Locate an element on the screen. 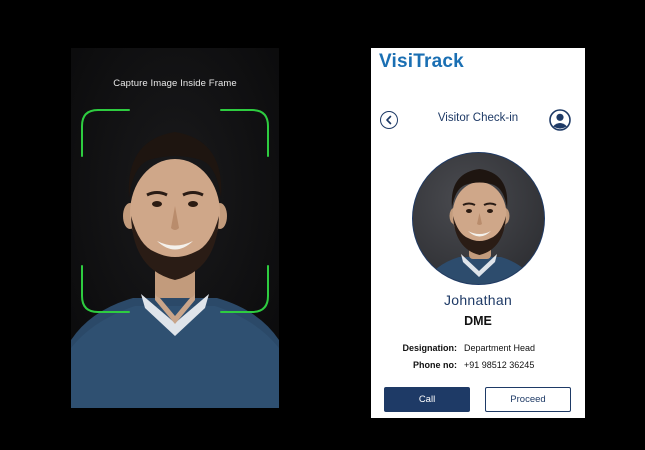 This screenshot has height=450, width=645. brand-logo: VisiTrack is located at coordinates (421, 61).